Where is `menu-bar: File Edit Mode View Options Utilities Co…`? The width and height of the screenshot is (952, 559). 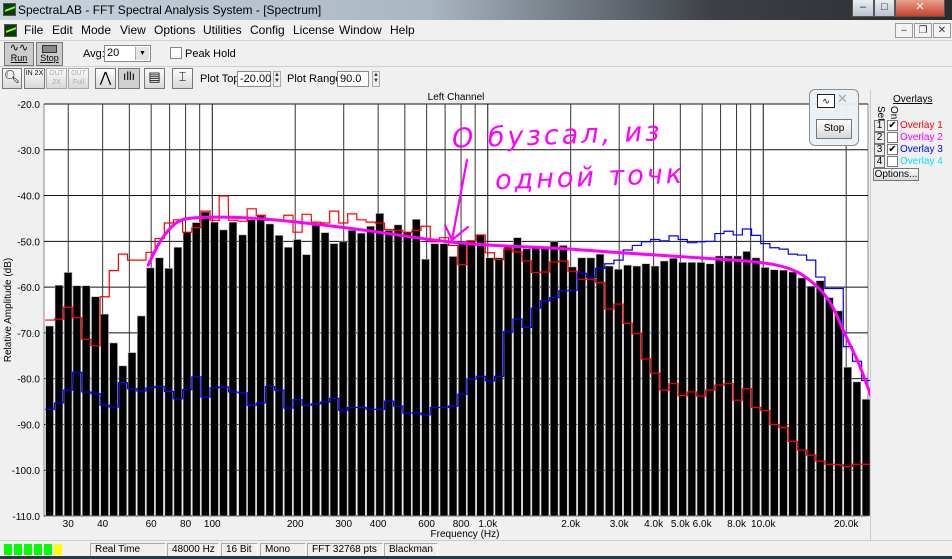
menu-bar: File Edit Mode View Options Utilities Co… is located at coordinates (476, 30).